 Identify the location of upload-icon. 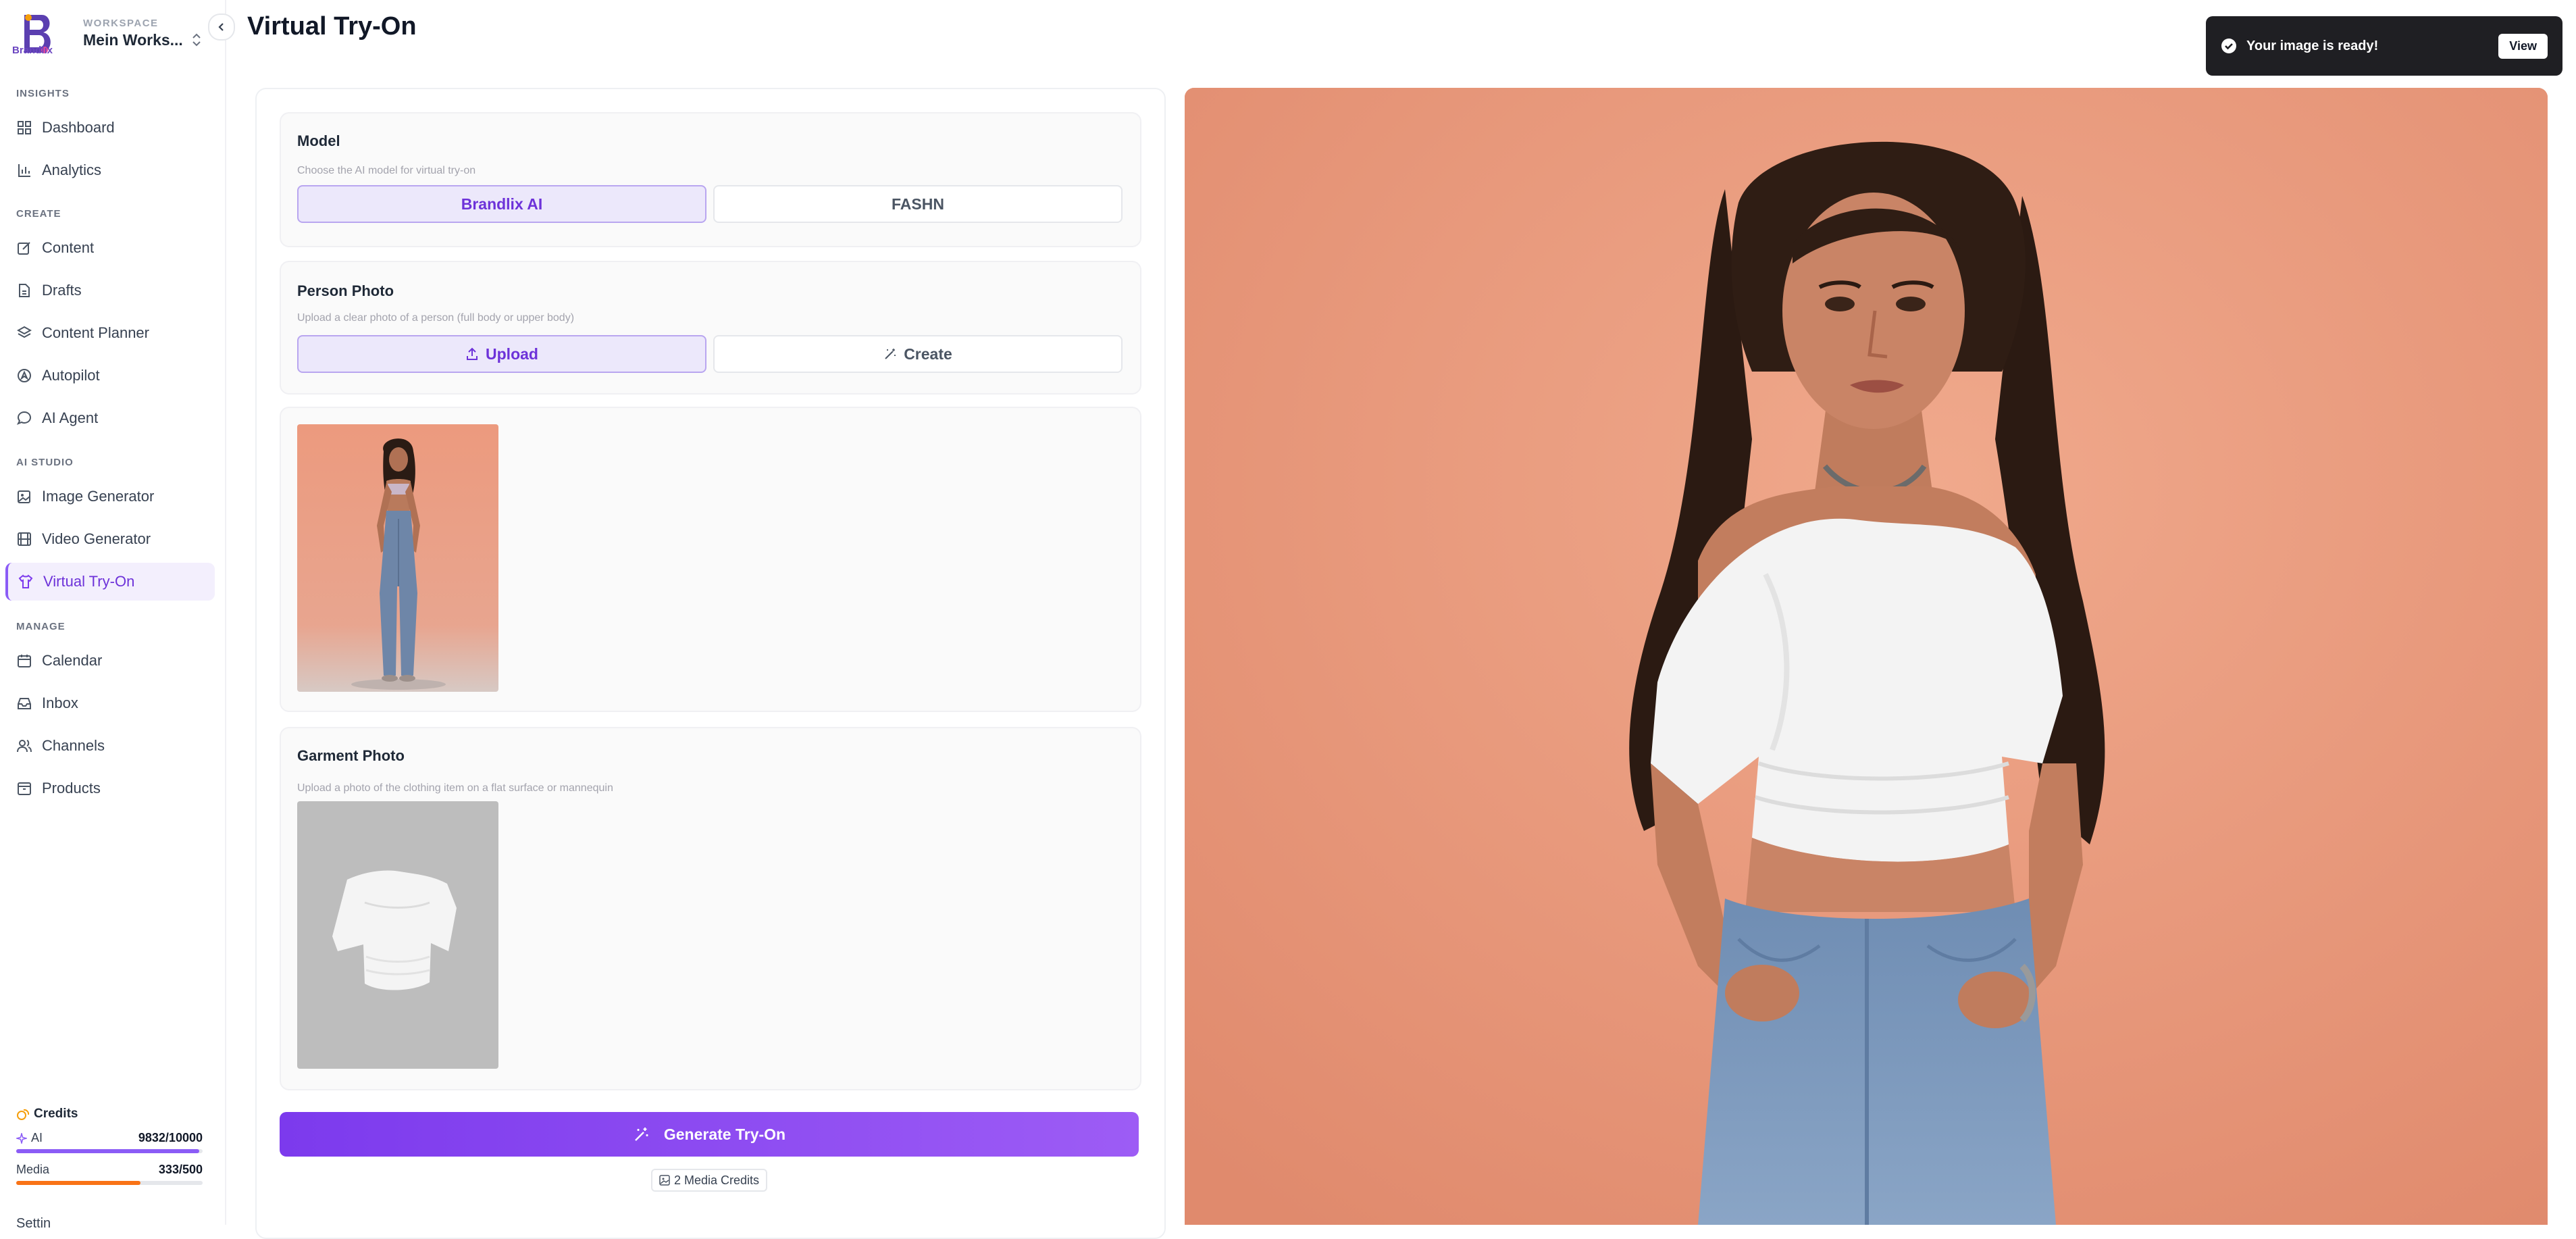
(472, 354).